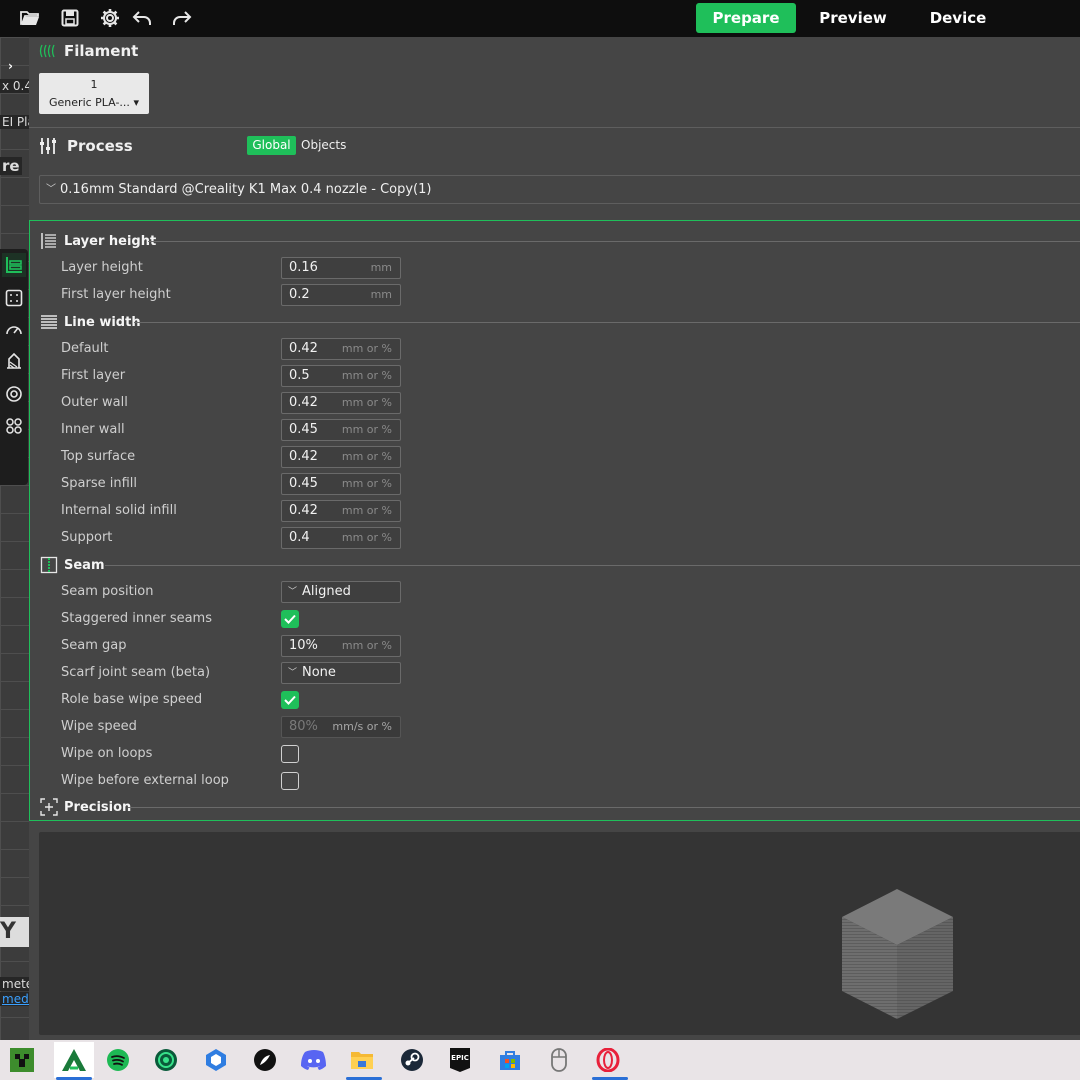  I want to click on process-title: Process, so click(100, 146).